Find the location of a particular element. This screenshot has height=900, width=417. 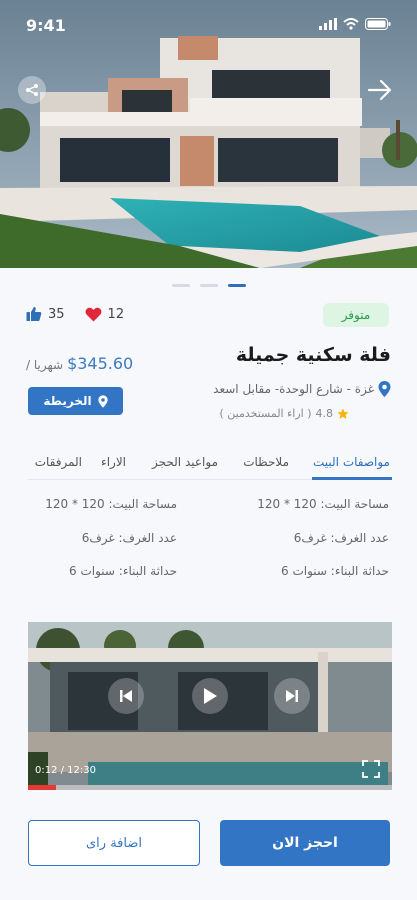

rating: ( اراء المستخدمين ) 4.8 is located at coordinates (284, 413).